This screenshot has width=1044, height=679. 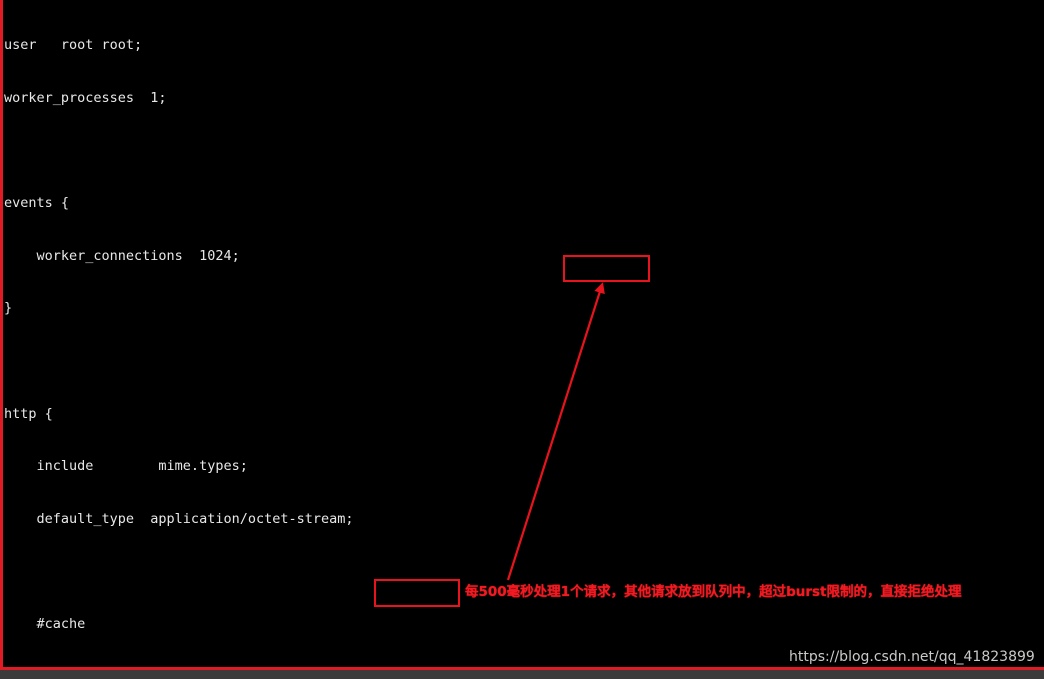 I want to click on annotation-text: 每500毫秒处理1个请求，其他请求放到队列中，超过burst限制的，直接拒绝处理, so click(x=713, y=592).